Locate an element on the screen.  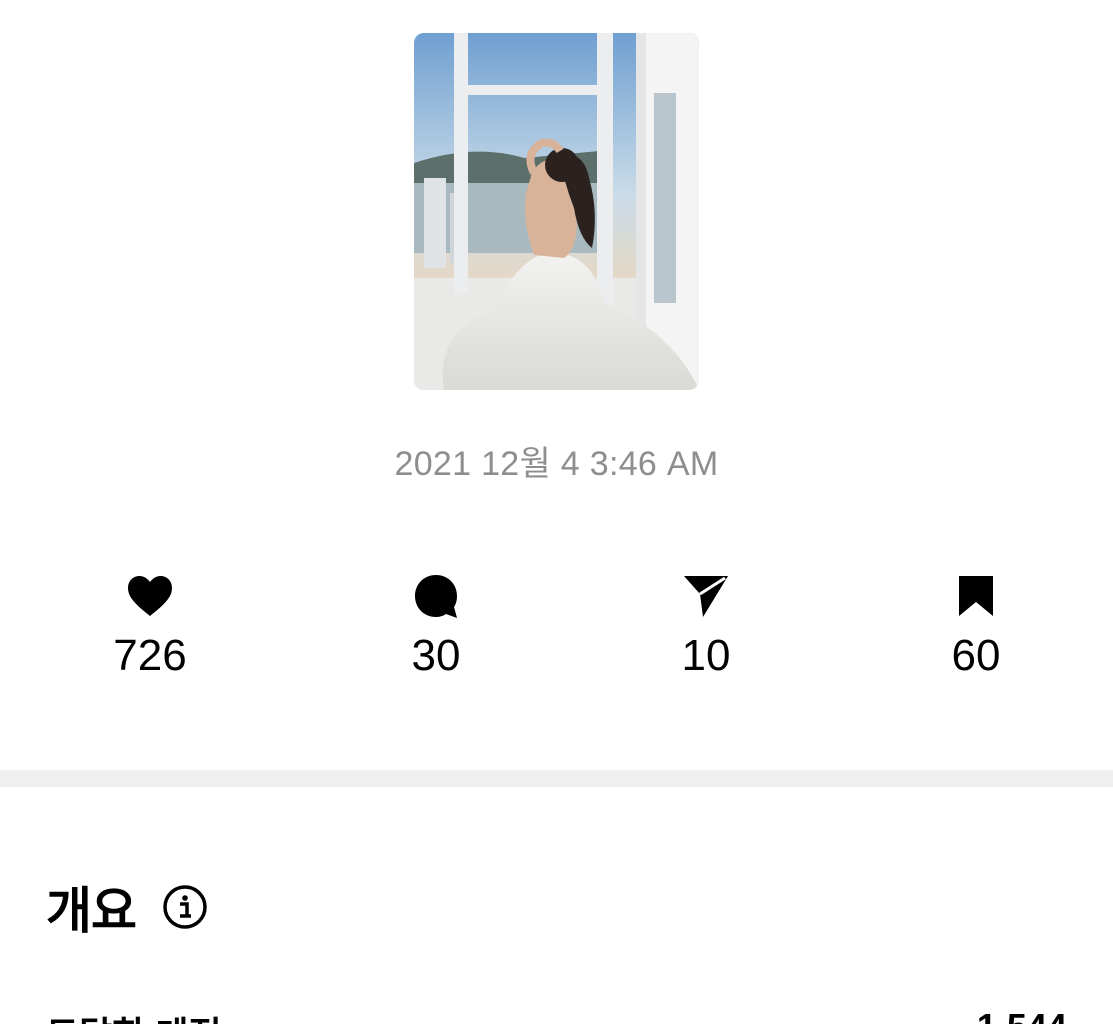
bookmark-icon is located at coordinates (976, 596).